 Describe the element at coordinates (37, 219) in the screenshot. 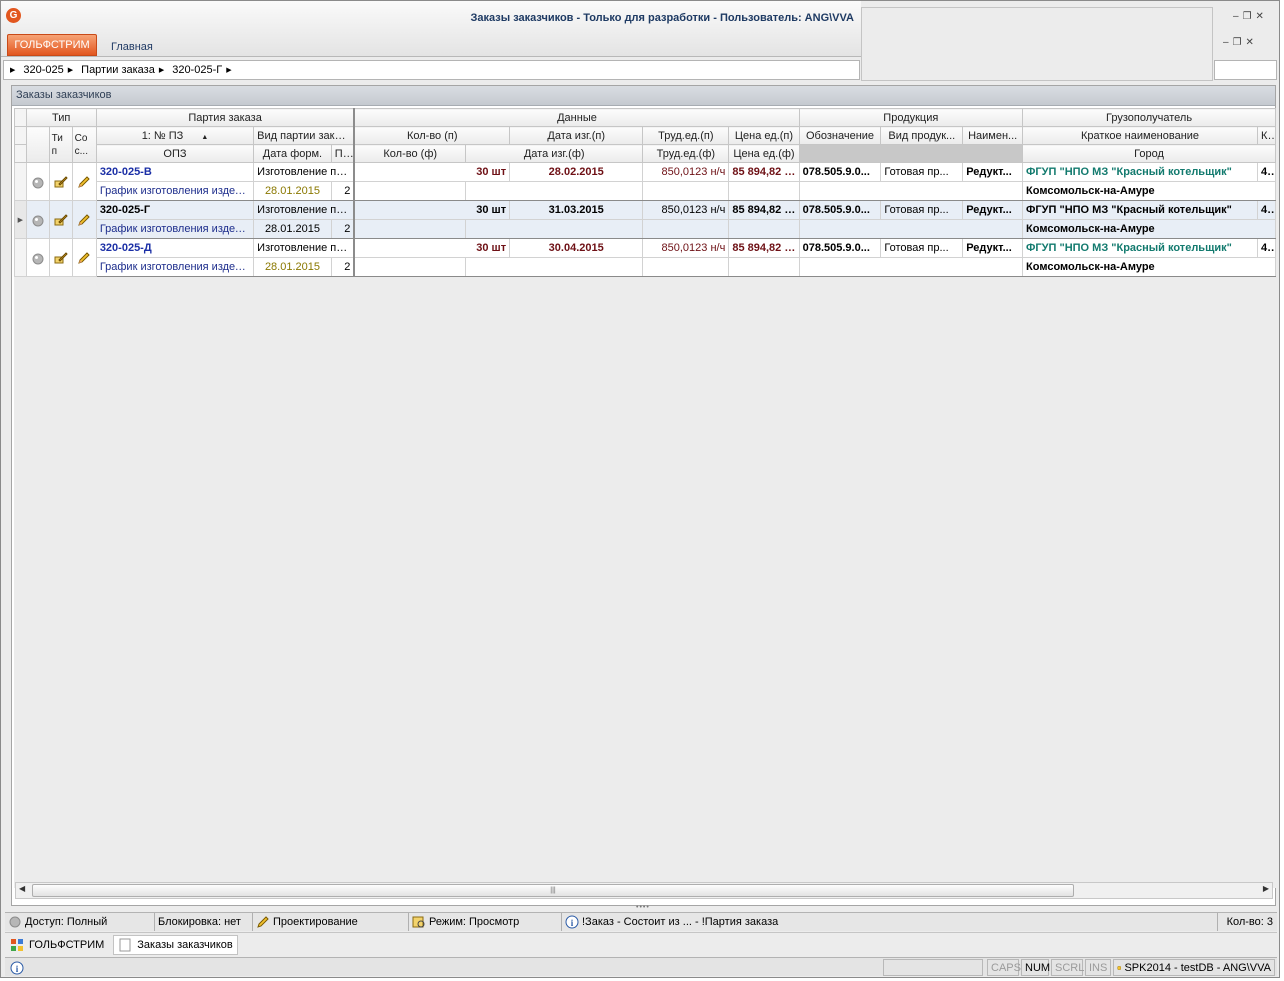

I see `row-cell-status` at that location.